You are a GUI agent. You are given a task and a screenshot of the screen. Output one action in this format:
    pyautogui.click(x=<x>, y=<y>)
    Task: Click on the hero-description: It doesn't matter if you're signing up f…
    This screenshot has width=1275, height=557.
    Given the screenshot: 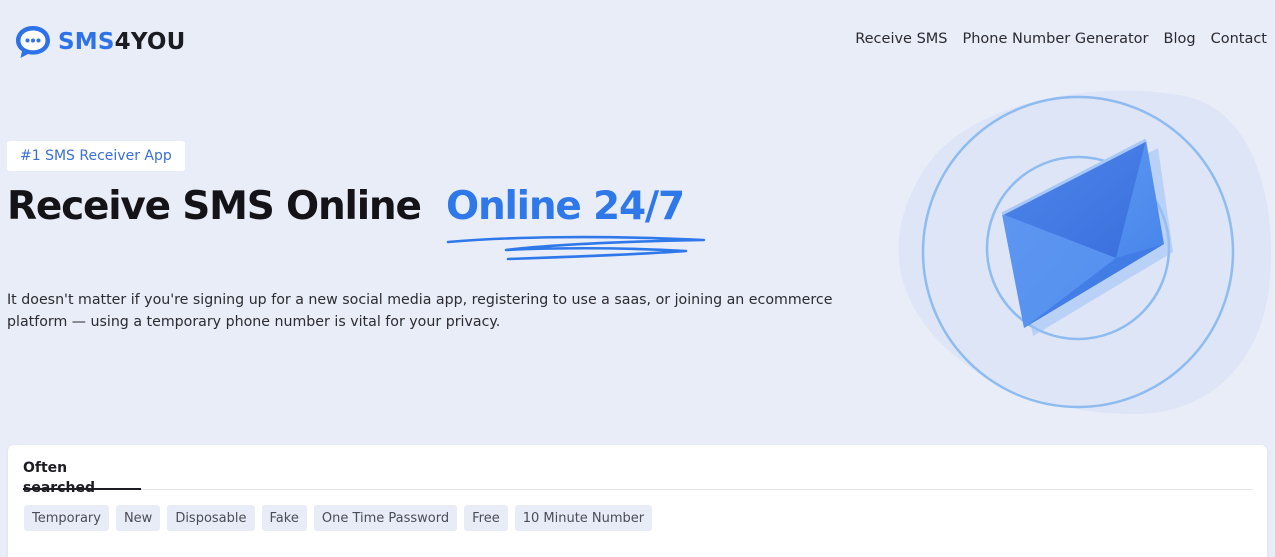 What is the action you would take?
    pyautogui.click(x=420, y=311)
    